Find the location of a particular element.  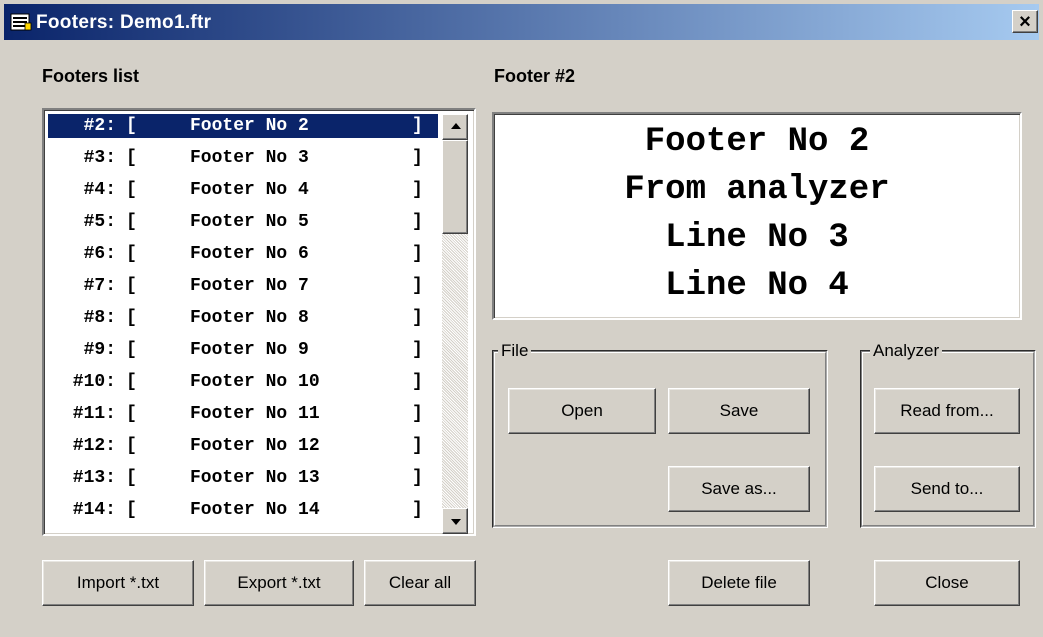

list-item-text: Footer No 12 is located at coordinates (255, 446).